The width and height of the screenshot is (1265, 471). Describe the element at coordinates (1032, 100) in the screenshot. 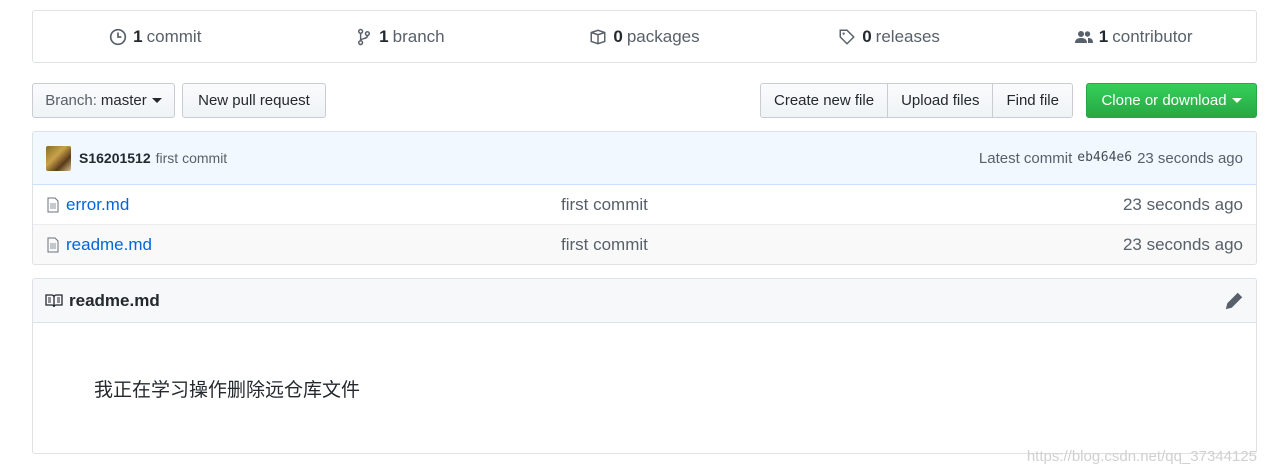

I see `find-file-button: Find file` at that location.